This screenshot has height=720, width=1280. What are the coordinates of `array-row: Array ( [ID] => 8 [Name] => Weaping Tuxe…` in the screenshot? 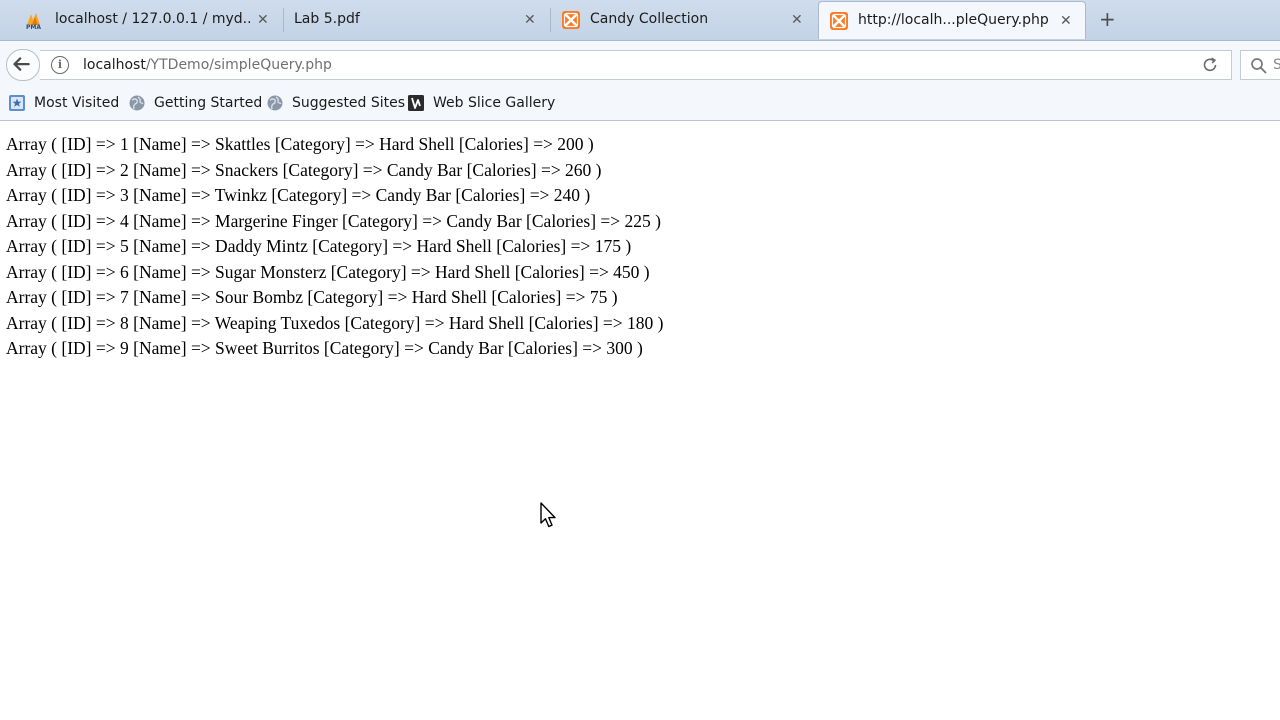 It's located at (335, 322).